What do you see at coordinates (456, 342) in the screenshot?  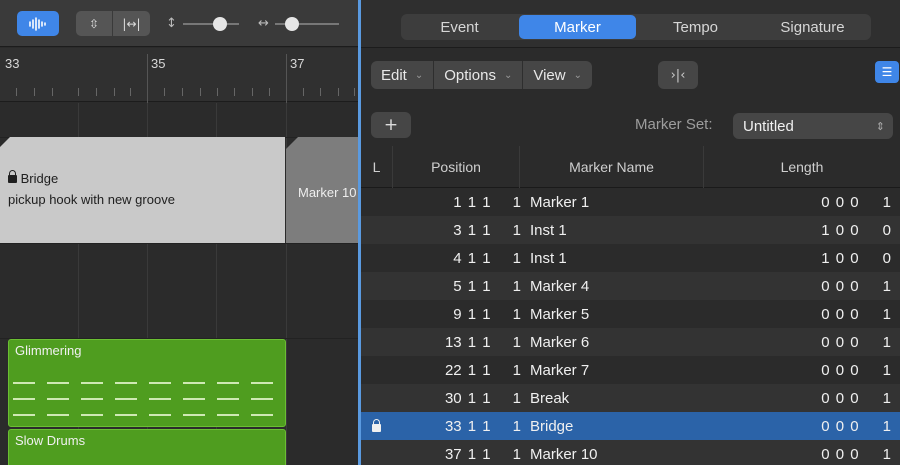 I see `position-cell: 13 1 11` at bounding box center [456, 342].